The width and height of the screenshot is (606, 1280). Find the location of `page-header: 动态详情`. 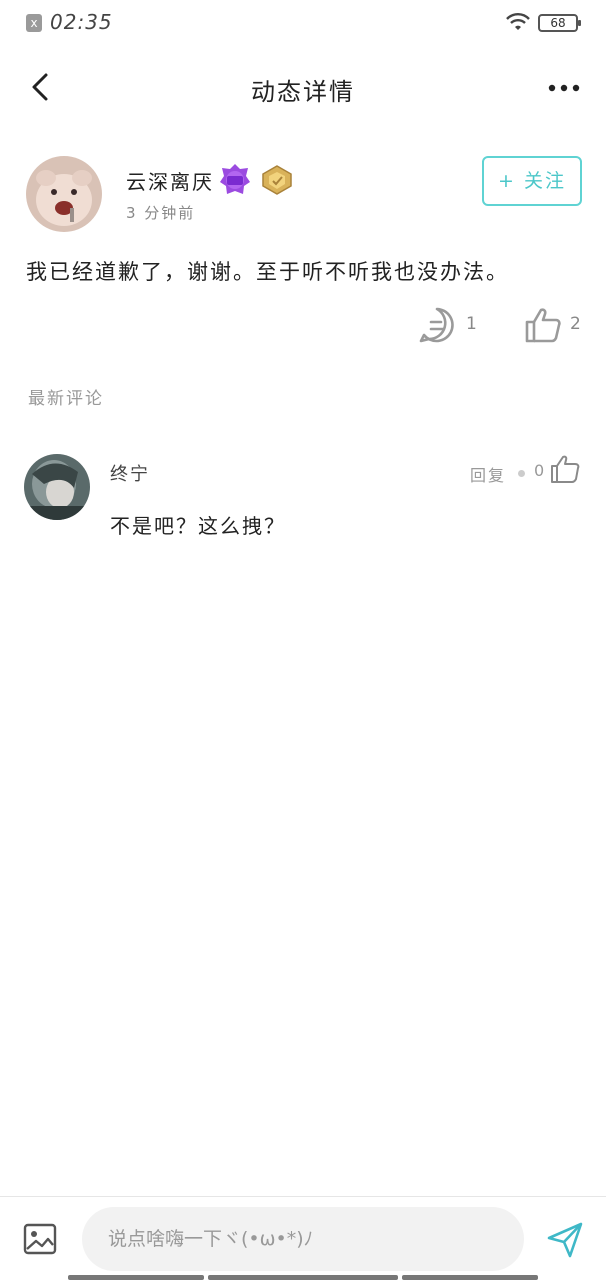

page-header: 动态详情 is located at coordinates (303, 88).